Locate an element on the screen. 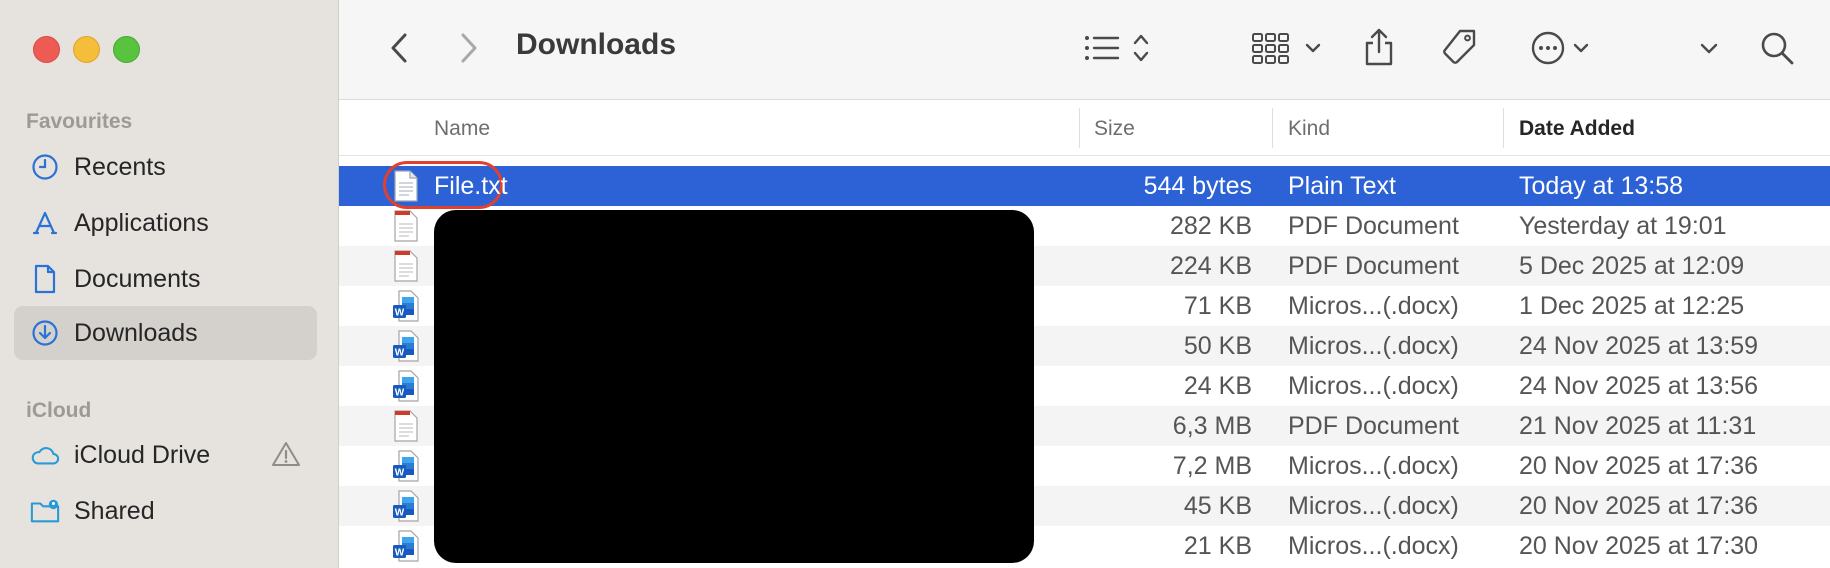  list-view-icon is located at coordinates (1117, 48).